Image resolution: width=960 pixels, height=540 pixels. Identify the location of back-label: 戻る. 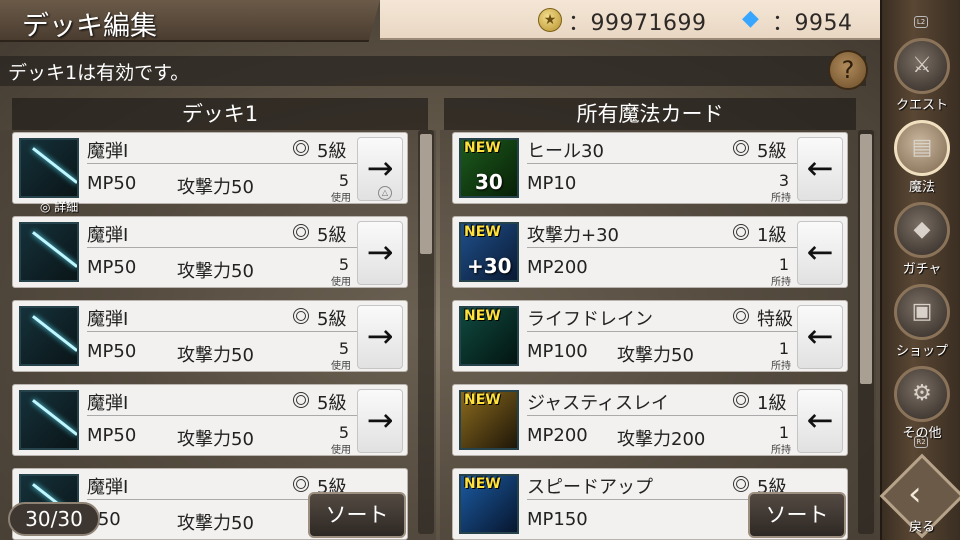
(921, 527).